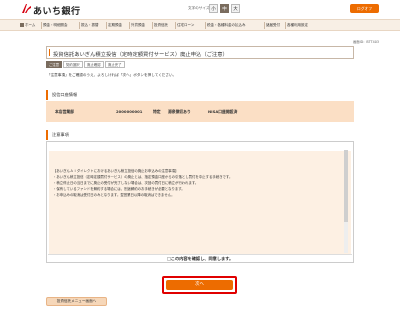 This screenshot has height=320, width=400. I want to click on home-icon, so click(22, 24).